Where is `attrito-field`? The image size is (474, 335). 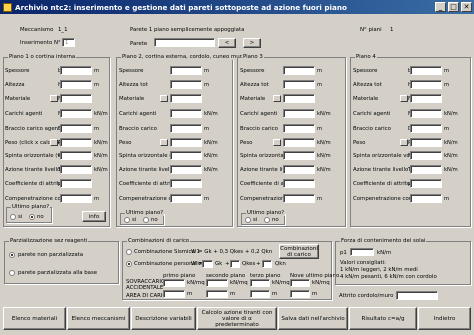 attrito-field is located at coordinates (417, 295).